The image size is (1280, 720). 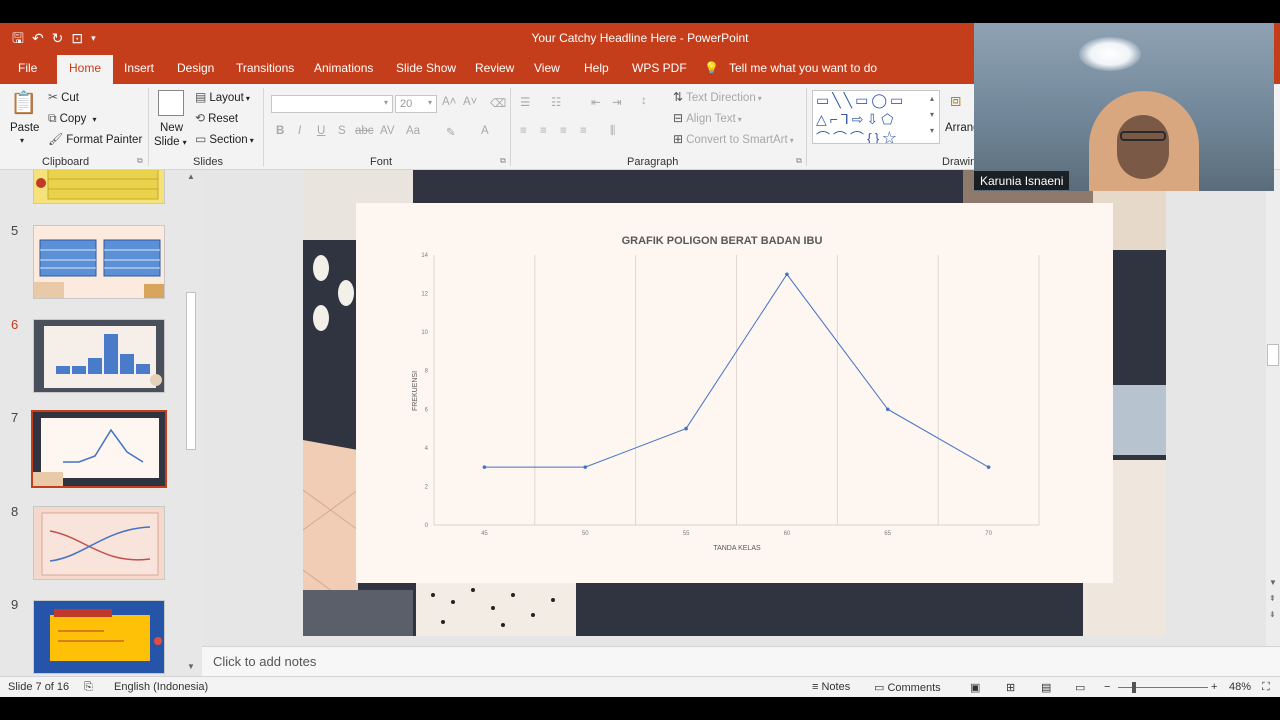 I want to click on bold-icon: B, so click(x=280, y=131).